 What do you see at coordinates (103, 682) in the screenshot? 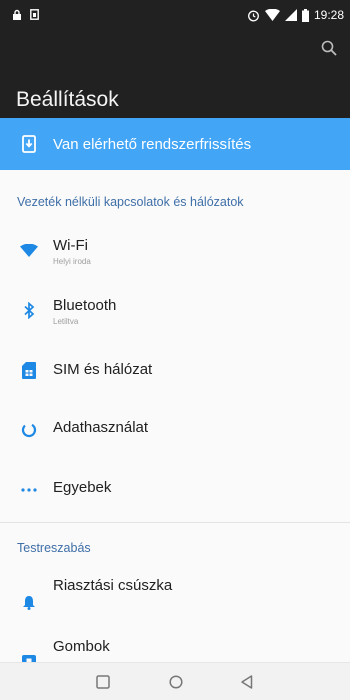
I see `recents-icon` at bounding box center [103, 682].